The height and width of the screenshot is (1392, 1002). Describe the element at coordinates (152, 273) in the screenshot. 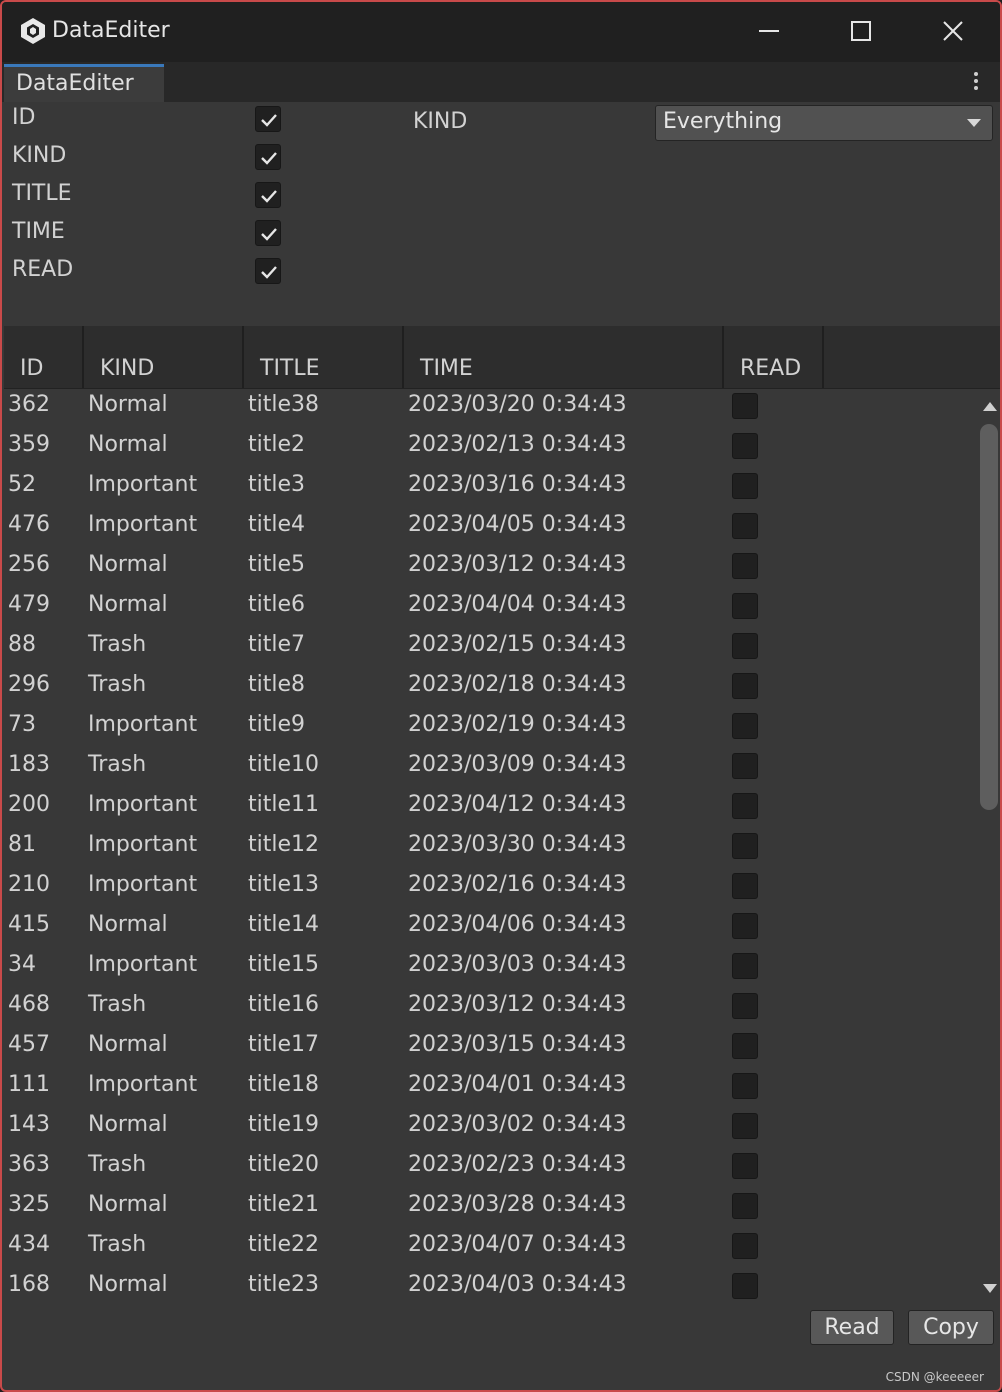

I see `toggle-read: READ` at that location.